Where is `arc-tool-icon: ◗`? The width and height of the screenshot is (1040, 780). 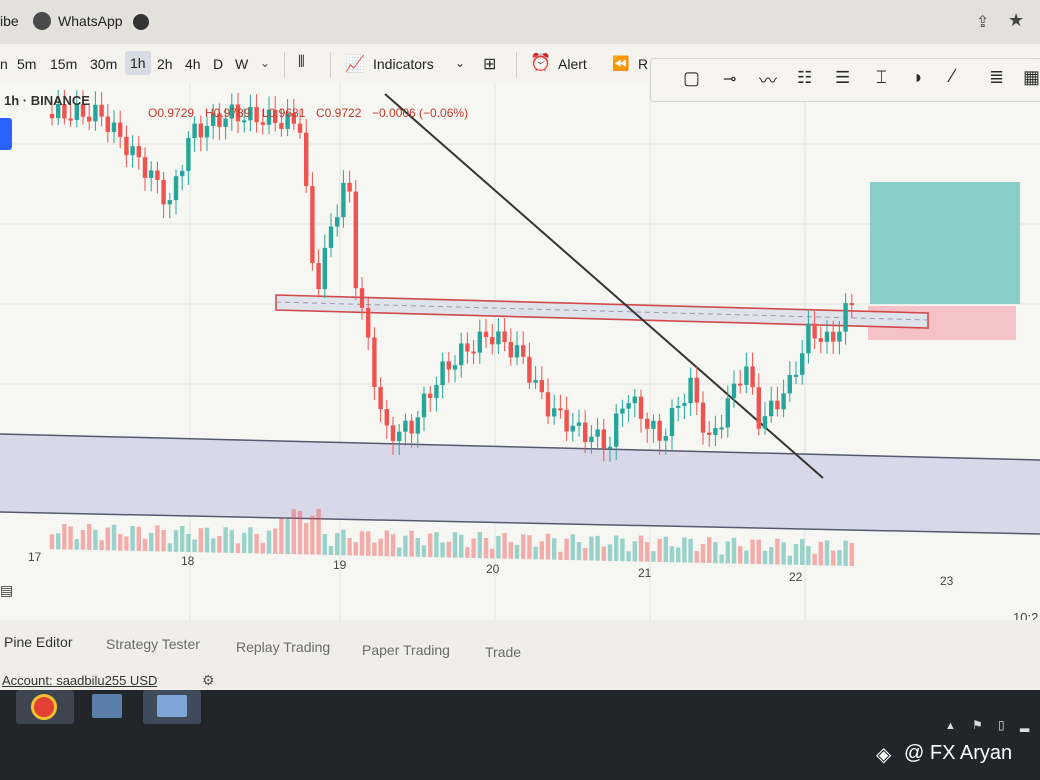 arc-tool-icon: ◗ is located at coordinates (918, 77).